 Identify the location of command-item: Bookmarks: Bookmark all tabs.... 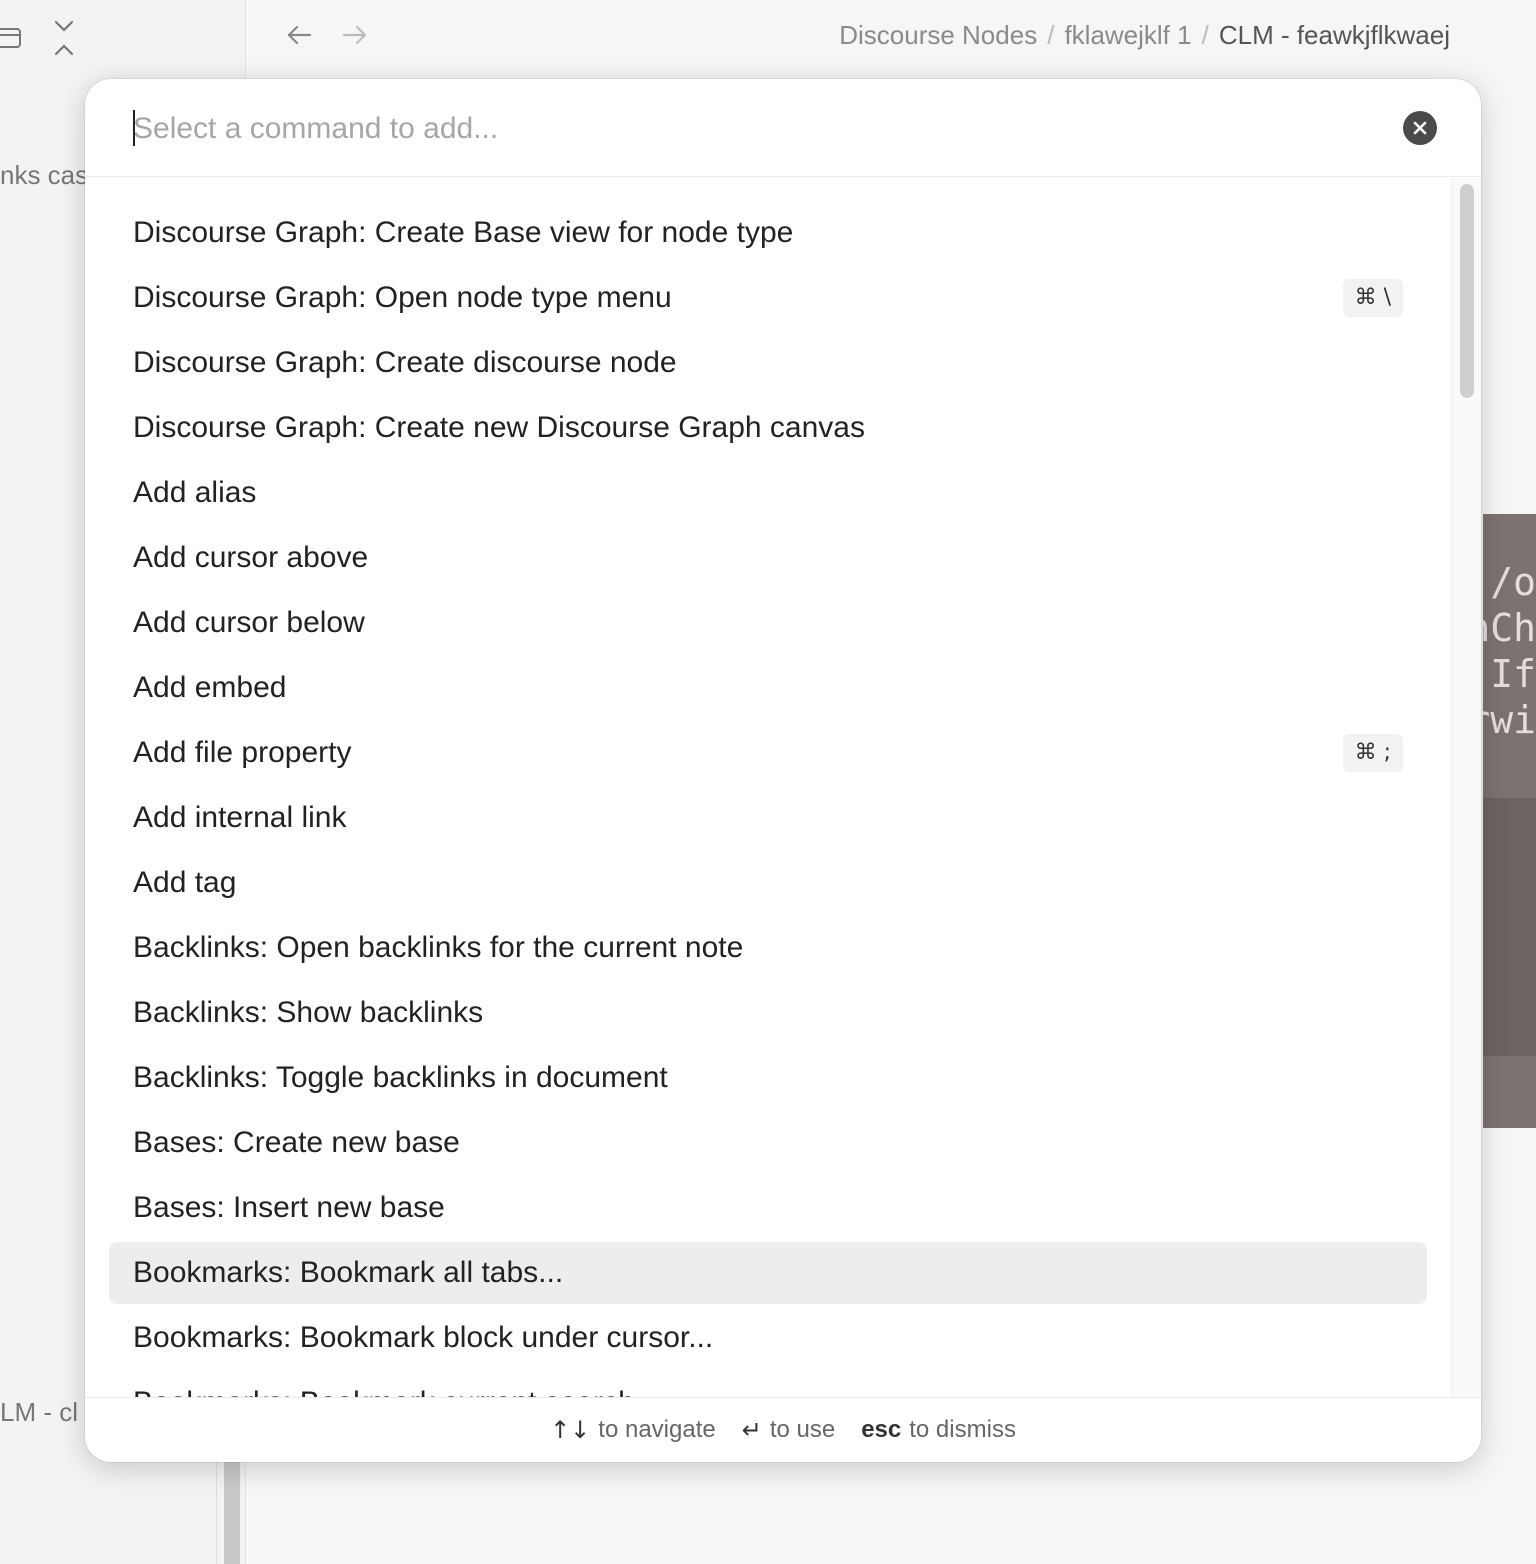
(768, 1273).